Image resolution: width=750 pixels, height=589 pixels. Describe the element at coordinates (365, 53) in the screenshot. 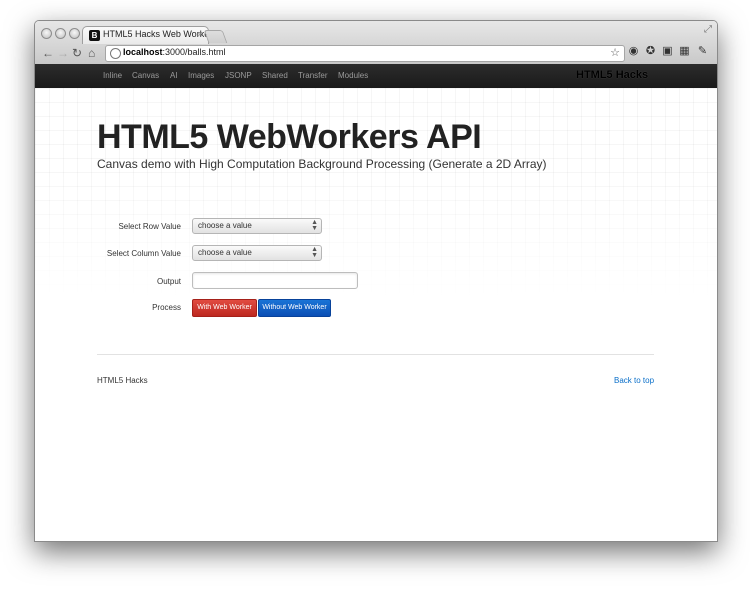

I see `address-bar: localhost:3000/balls.html ☆` at that location.